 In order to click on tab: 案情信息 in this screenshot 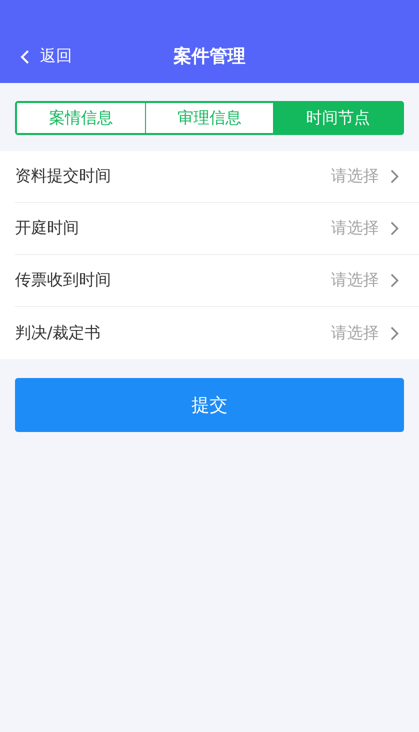, I will do `click(81, 118)`.